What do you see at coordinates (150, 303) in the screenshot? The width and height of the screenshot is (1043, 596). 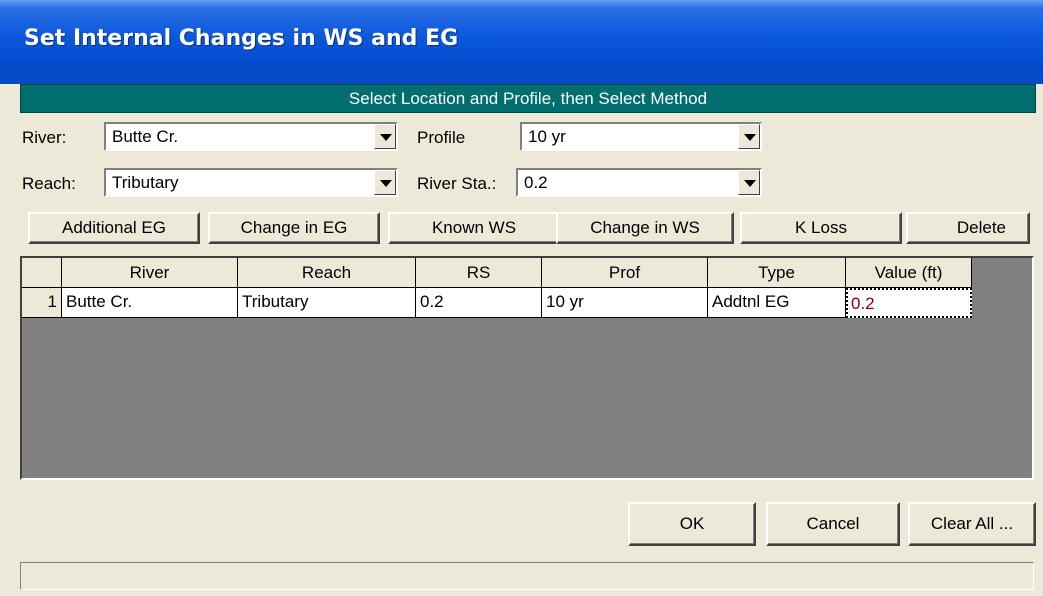 I see `table-cell-river: Butte Cr.` at bounding box center [150, 303].